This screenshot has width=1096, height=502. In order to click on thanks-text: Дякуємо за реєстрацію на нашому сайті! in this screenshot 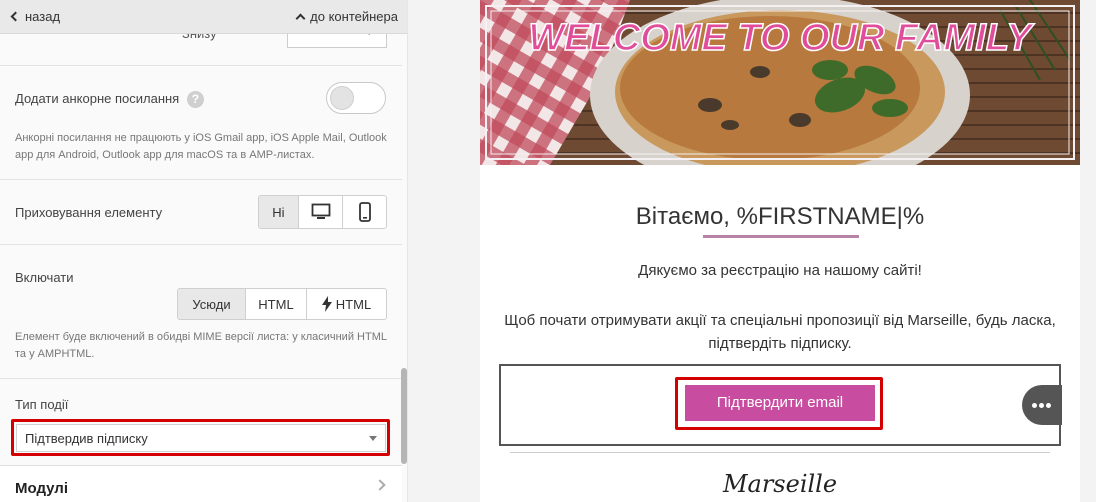, I will do `click(780, 270)`.